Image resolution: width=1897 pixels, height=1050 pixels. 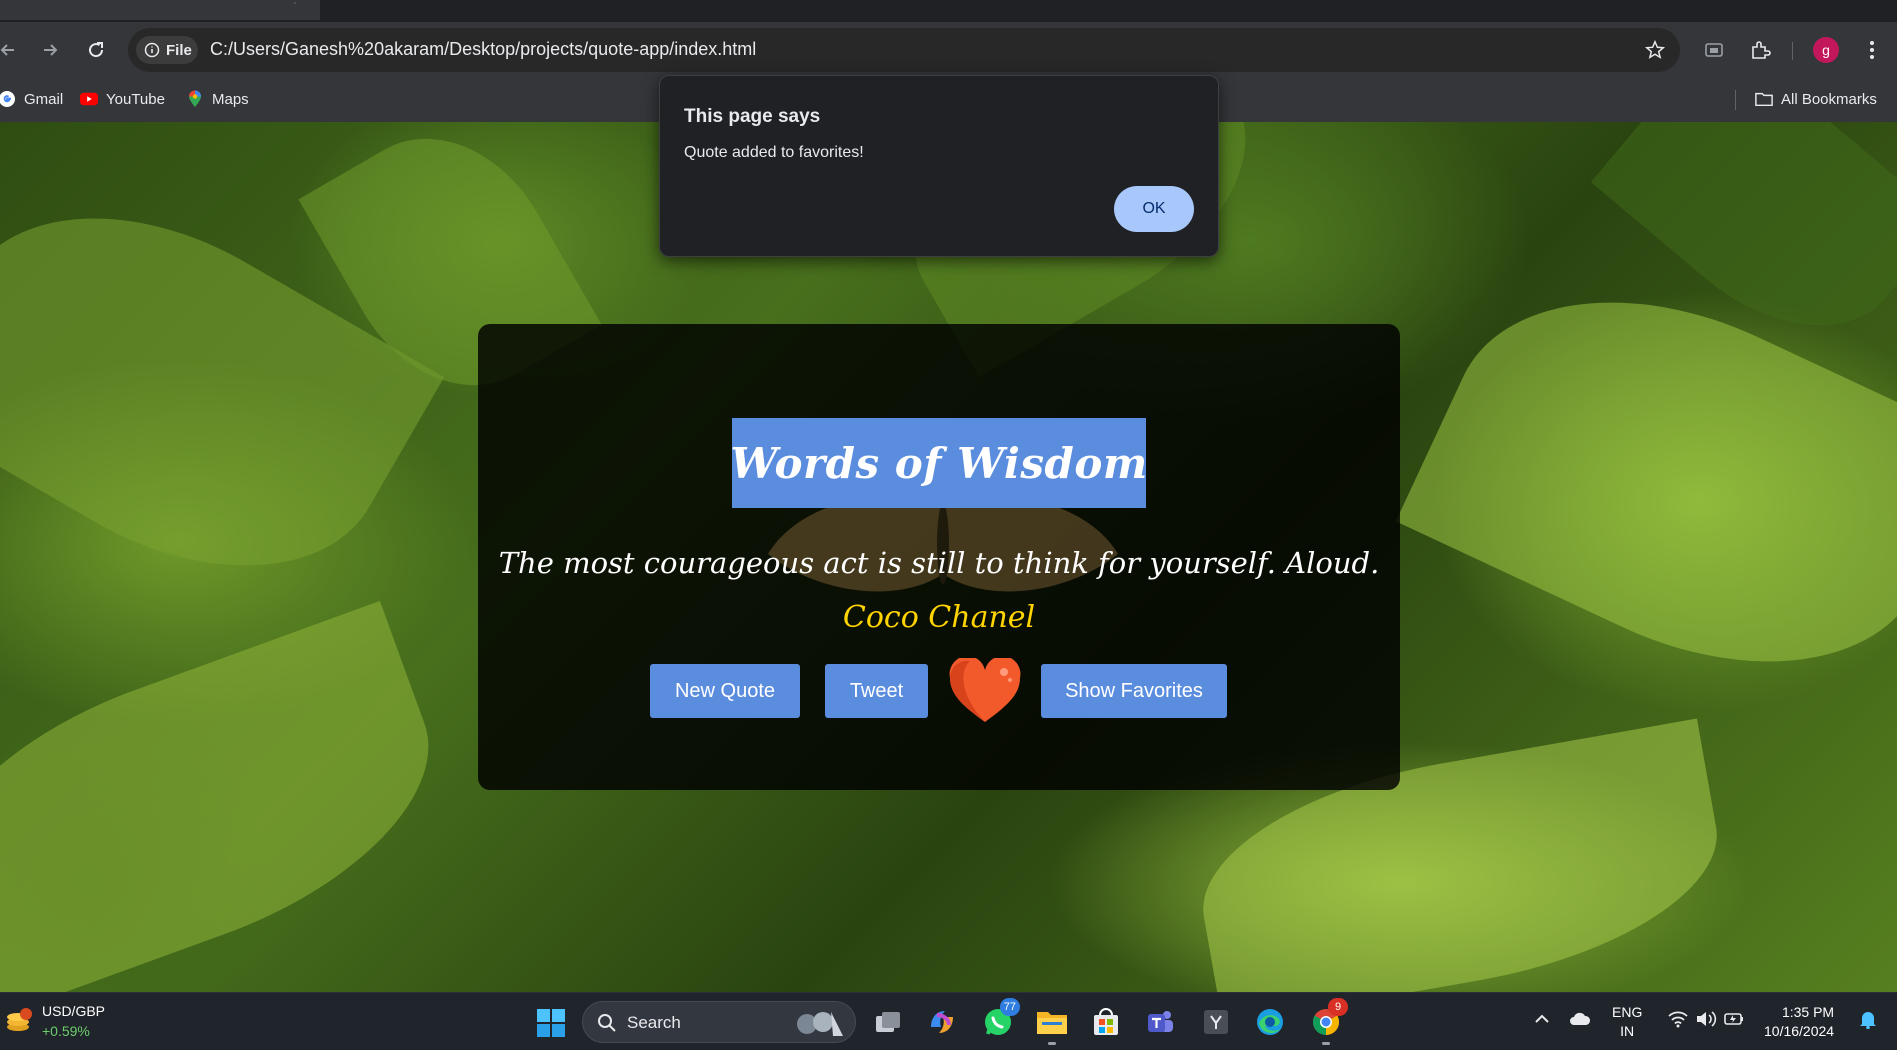 I want to click on new-quote-button: New Quote, so click(x=725, y=691).